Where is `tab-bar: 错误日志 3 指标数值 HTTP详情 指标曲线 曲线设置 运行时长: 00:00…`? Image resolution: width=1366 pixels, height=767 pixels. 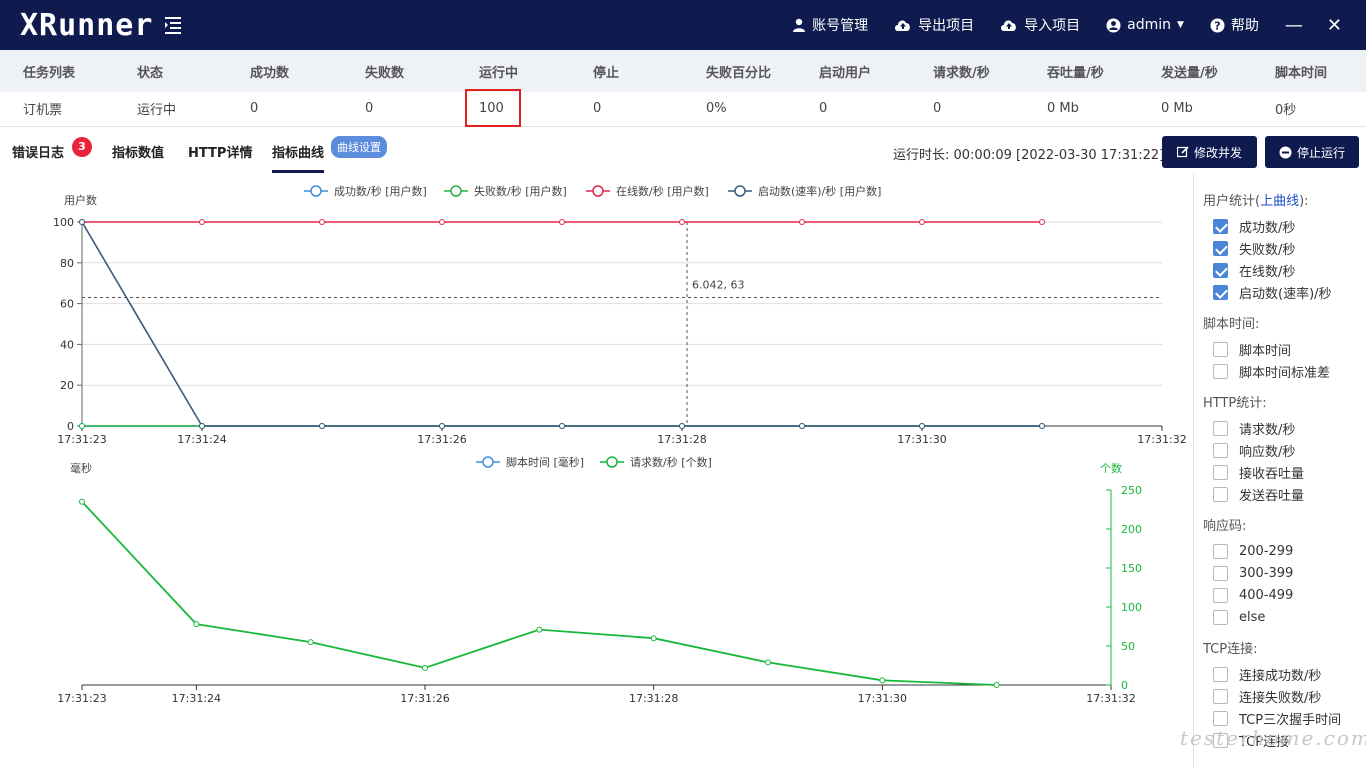
tab-bar: 错误日志 3 指标数值 HTTP详情 指标曲线 曲线设置 运行时长: 00:00… is located at coordinates (683, 150).